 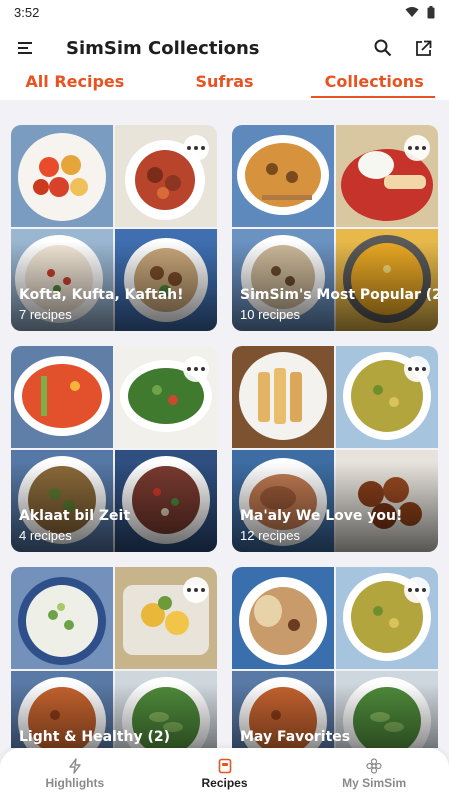 What do you see at coordinates (27, 12) in the screenshot?
I see `status-time: 3:52` at bounding box center [27, 12].